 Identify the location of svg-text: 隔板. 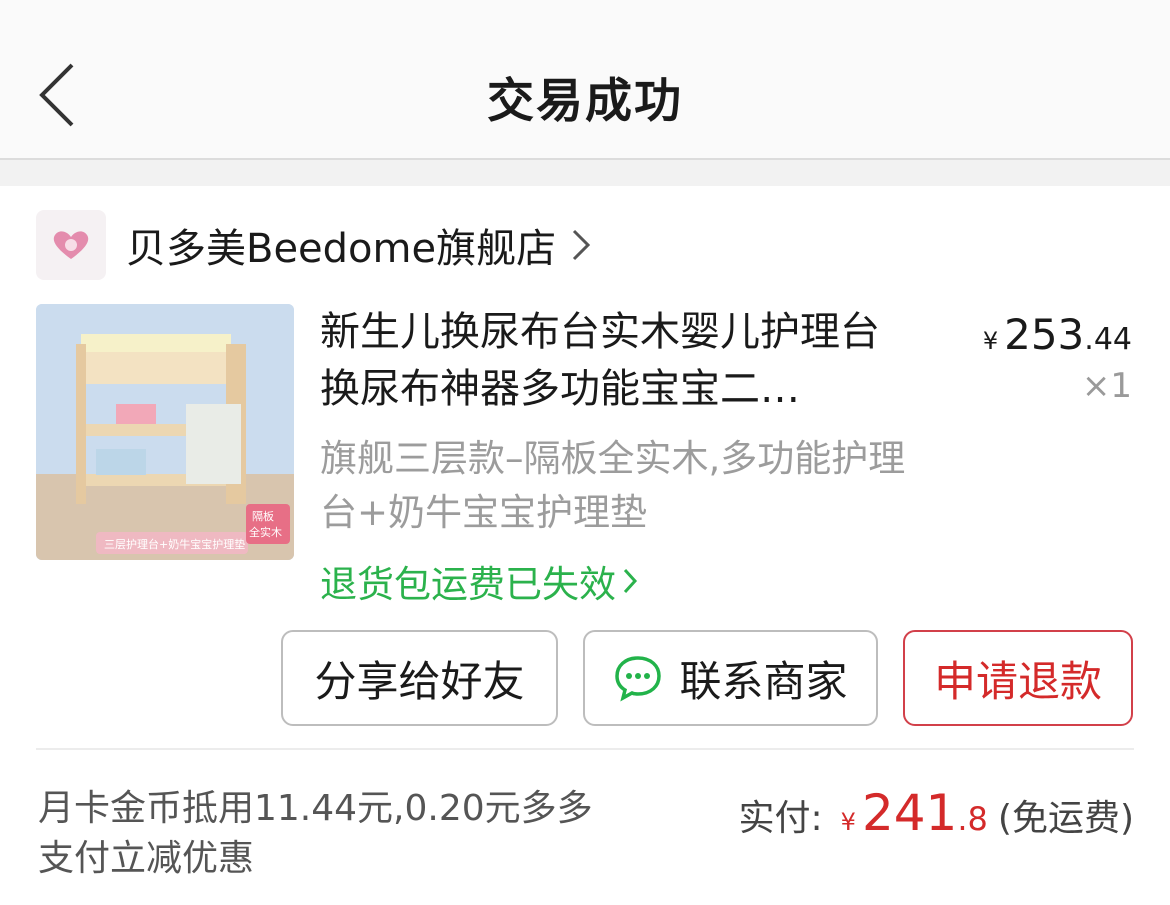
(263, 516).